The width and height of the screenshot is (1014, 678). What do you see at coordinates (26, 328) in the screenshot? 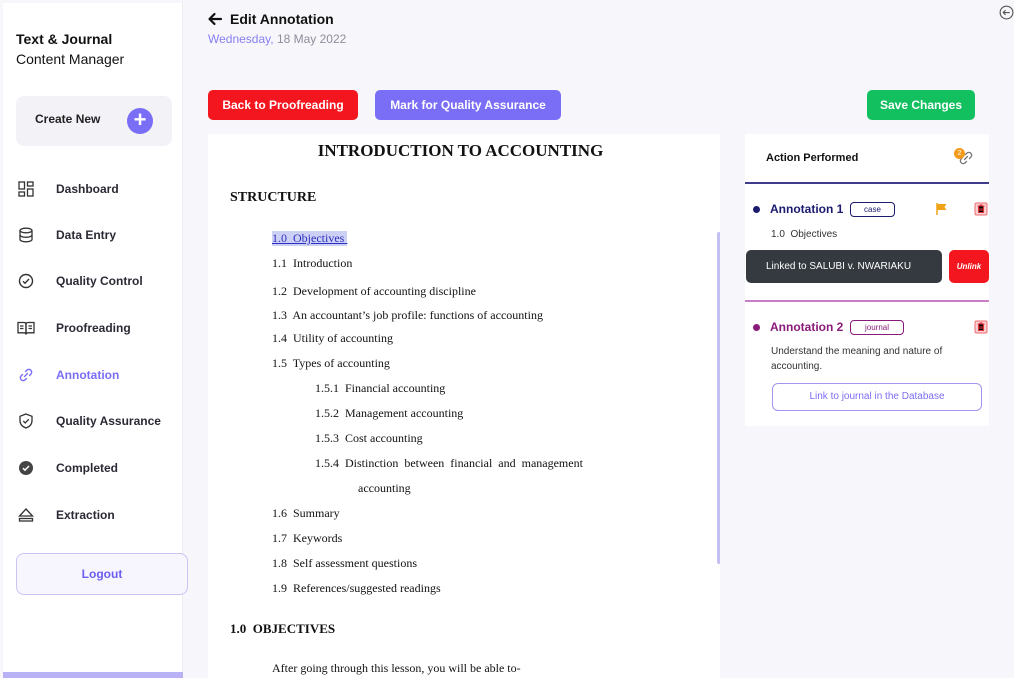
I see `book-open-icon` at bounding box center [26, 328].